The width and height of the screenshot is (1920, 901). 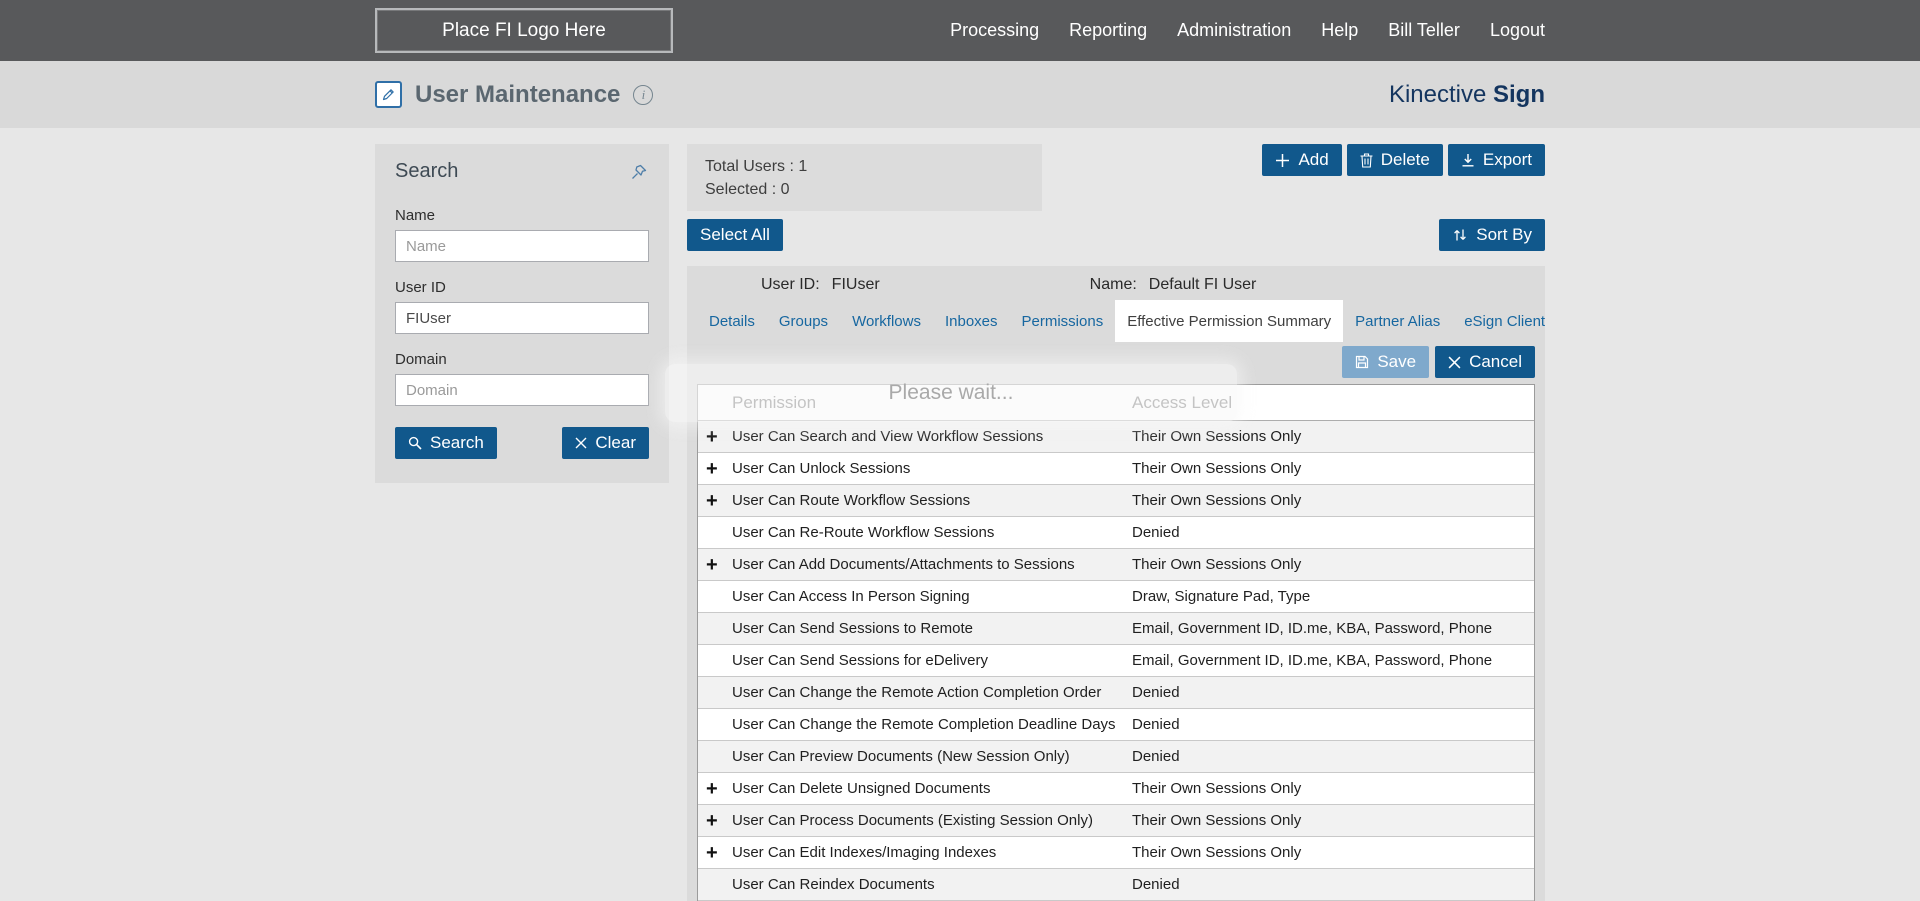 What do you see at coordinates (864, 852) in the screenshot?
I see `permission-cell: User Can Edit Indexes/Imaging Indexes` at bounding box center [864, 852].